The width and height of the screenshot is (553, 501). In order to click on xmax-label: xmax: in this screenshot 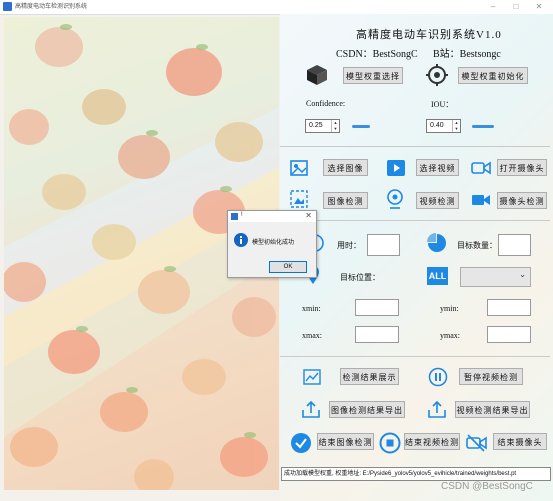, I will do `click(312, 335)`.